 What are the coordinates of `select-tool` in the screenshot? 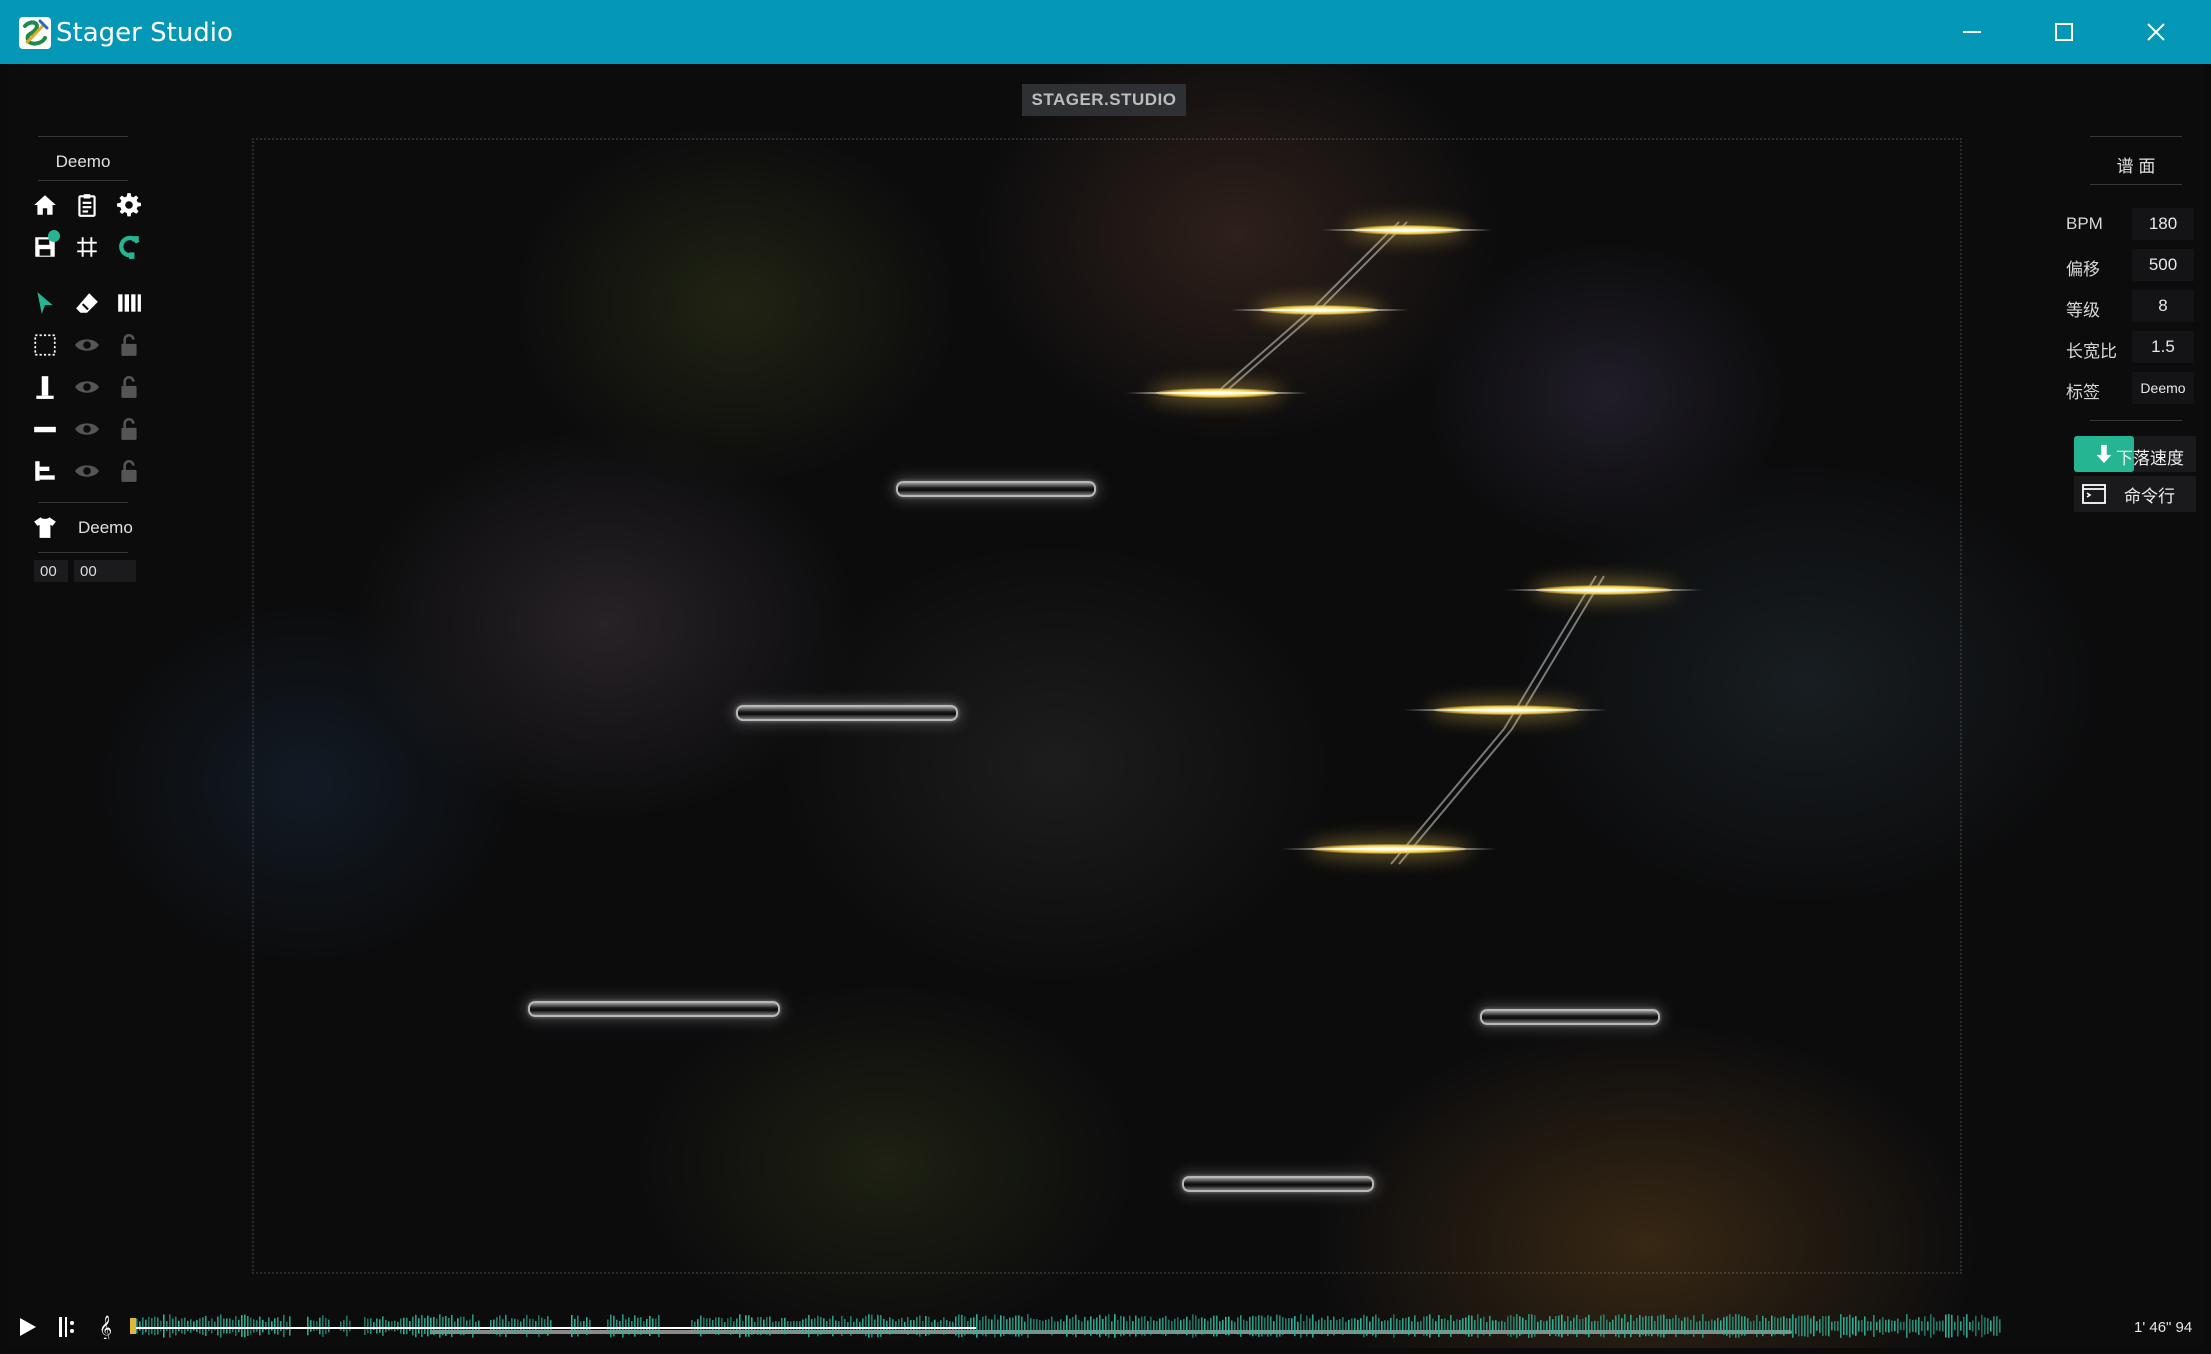 It's located at (45, 303).